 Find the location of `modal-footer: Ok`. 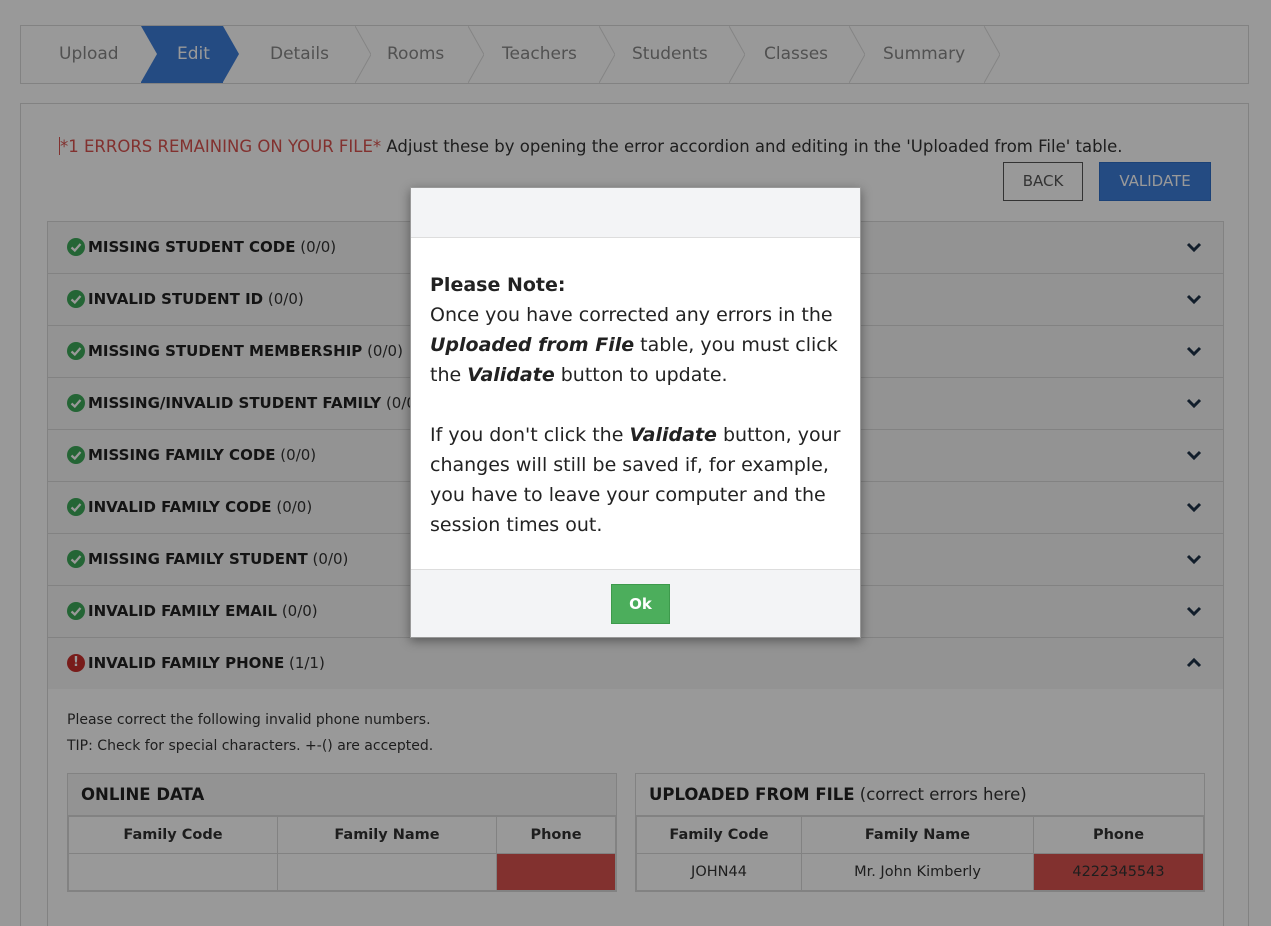

modal-footer: Ok is located at coordinates (635, 603).